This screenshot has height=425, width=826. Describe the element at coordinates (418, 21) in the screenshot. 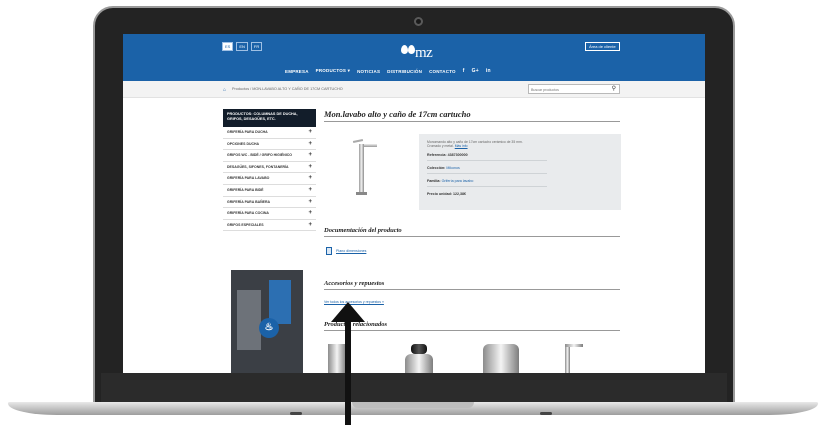

I see `camera-icon` at that location.